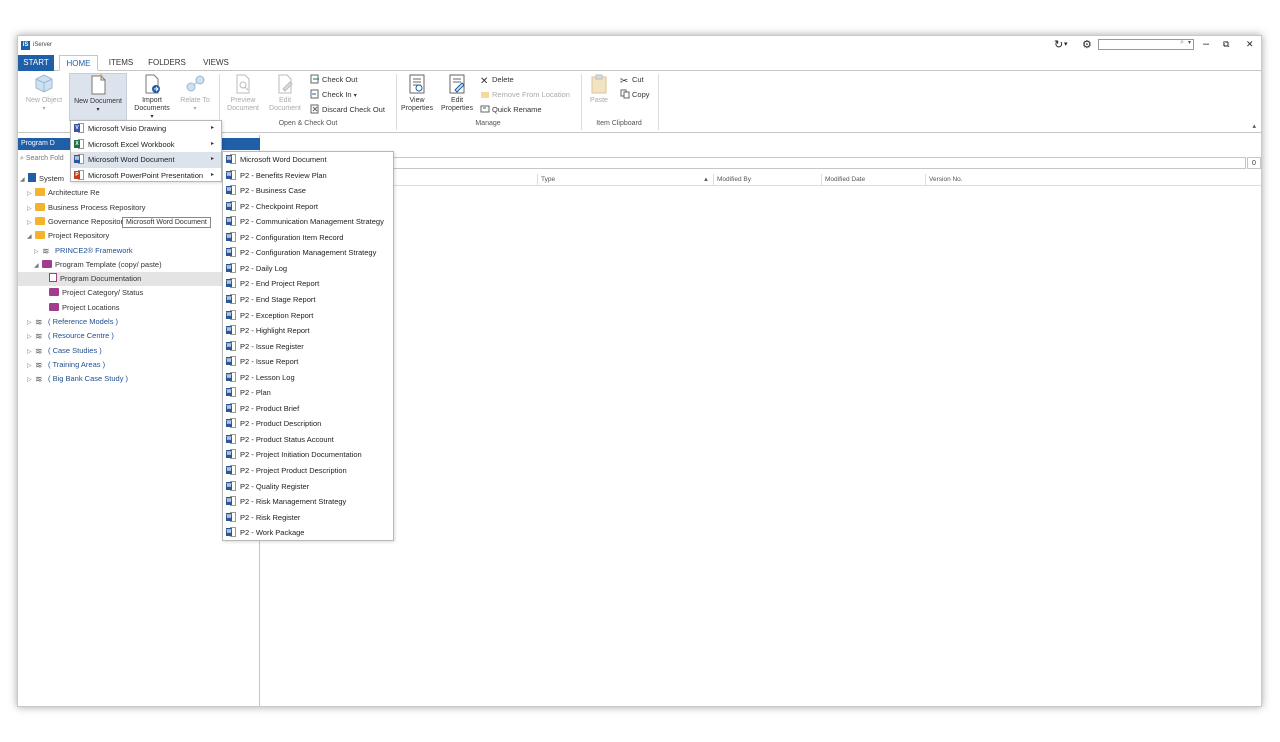 Image resolution: width=1280 pixels, height=742 pixels. I want to click on paste-button: Paste, so click(599, 89).